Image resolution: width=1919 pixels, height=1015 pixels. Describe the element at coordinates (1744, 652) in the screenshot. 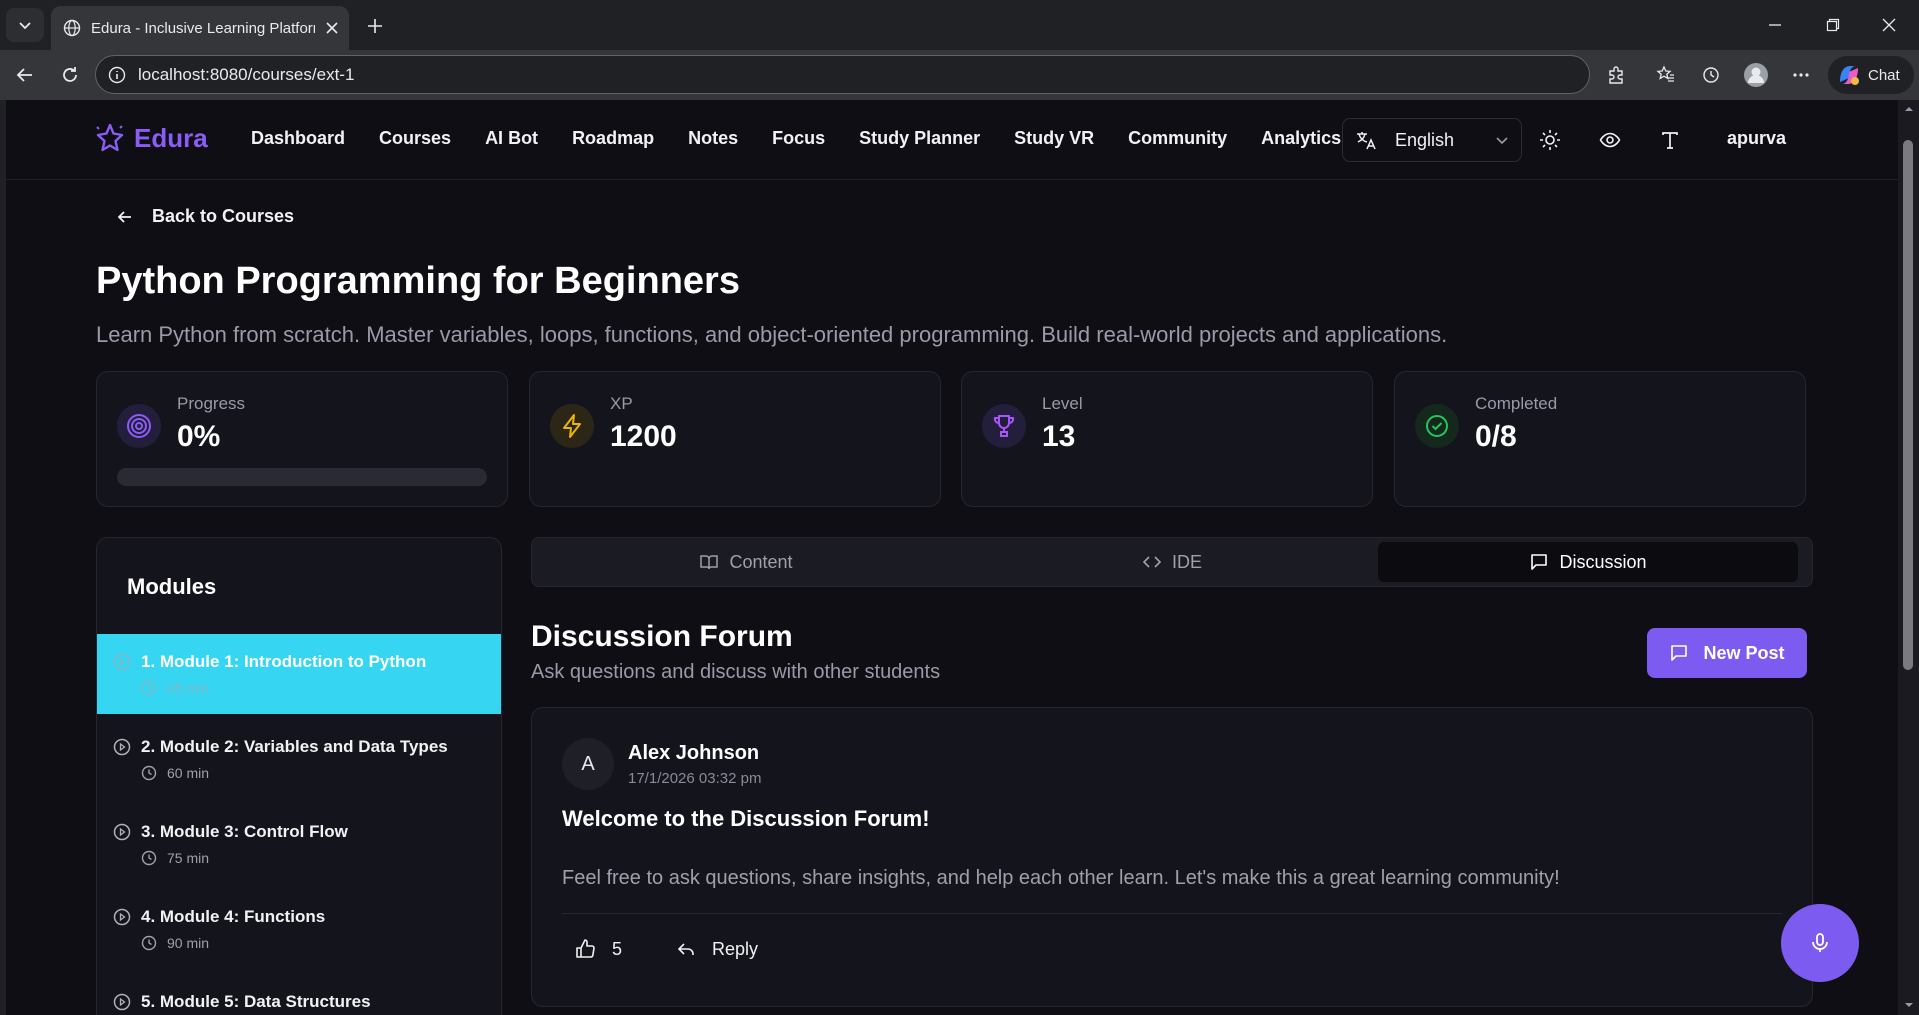

I see `new-post-label: New Post` at that location.